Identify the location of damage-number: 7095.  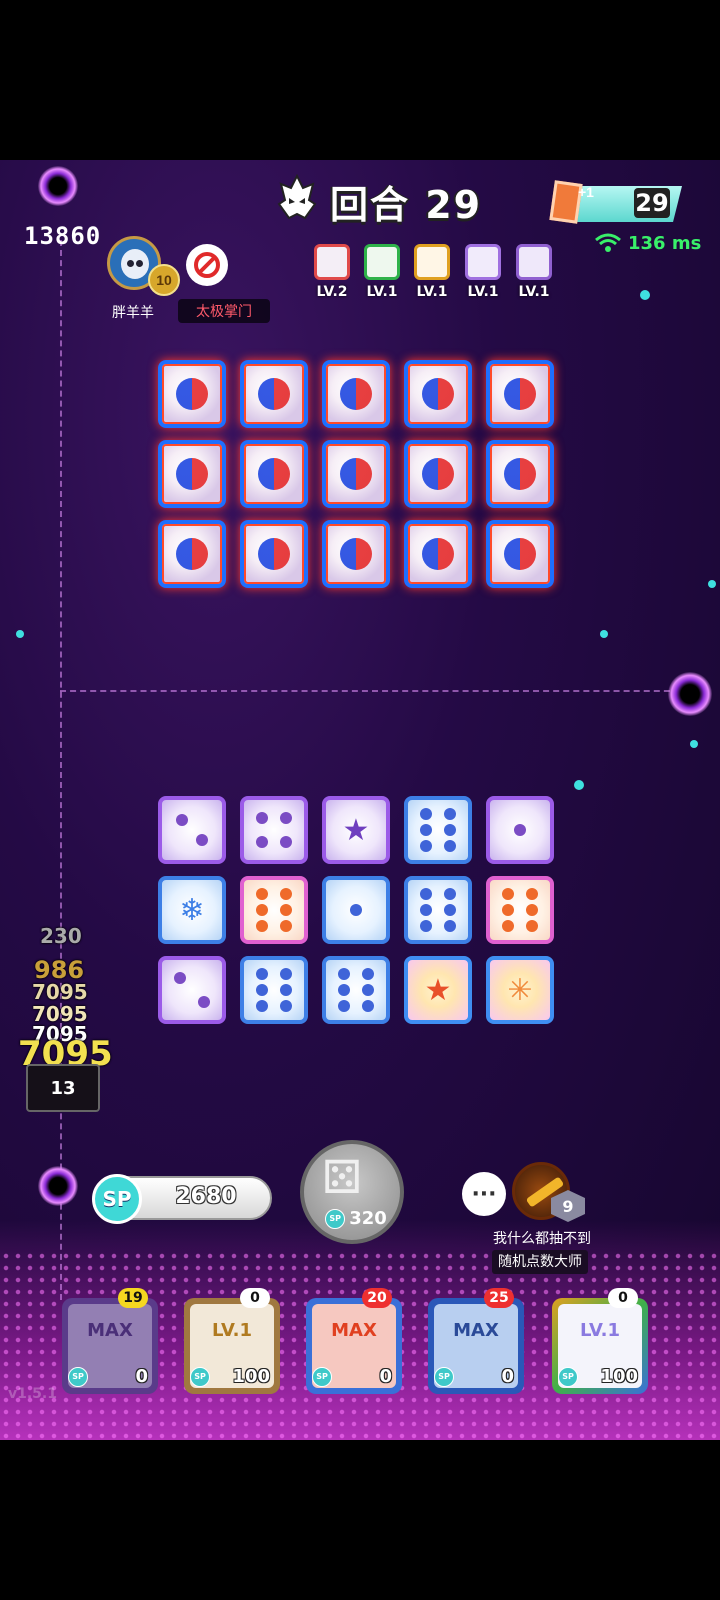
(60, 992).